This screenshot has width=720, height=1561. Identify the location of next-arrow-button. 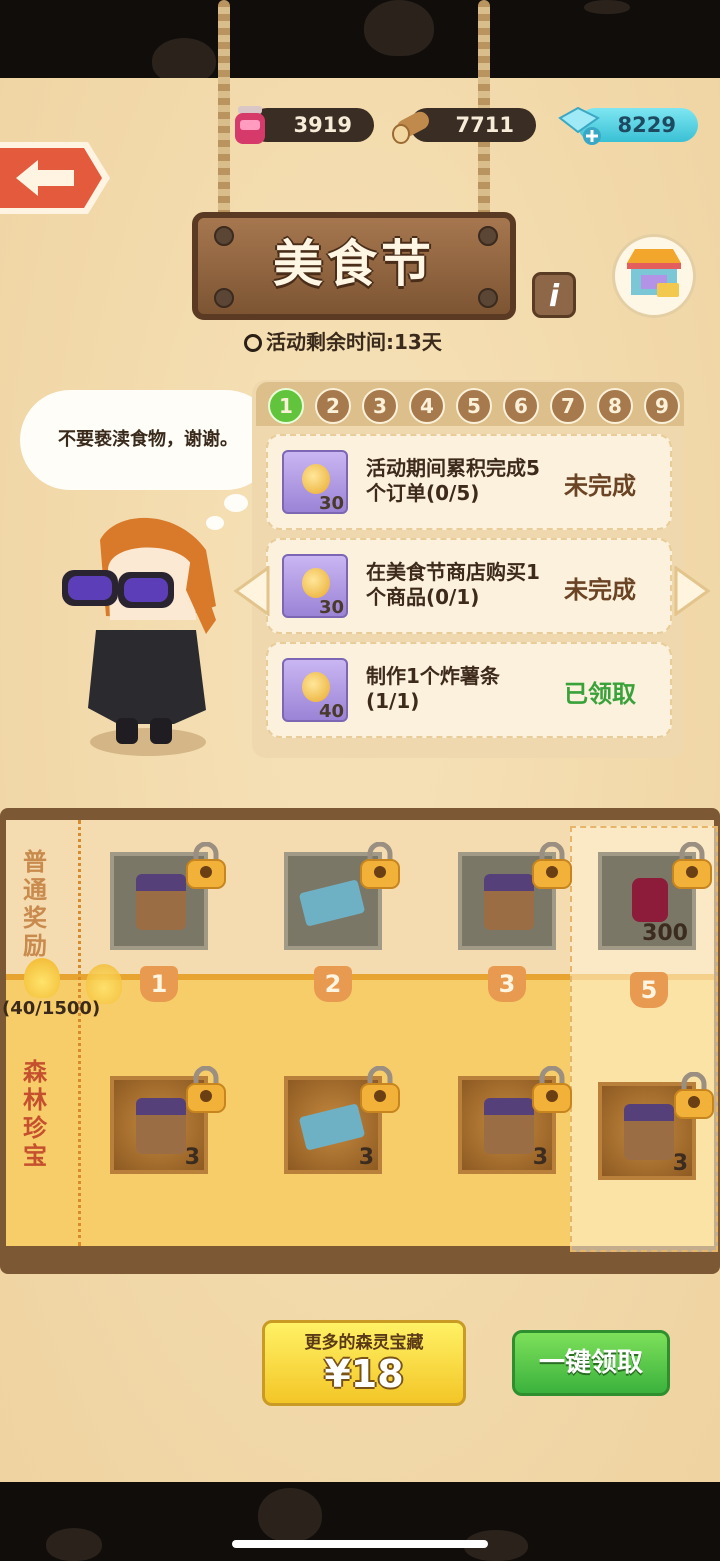
(692, 591).